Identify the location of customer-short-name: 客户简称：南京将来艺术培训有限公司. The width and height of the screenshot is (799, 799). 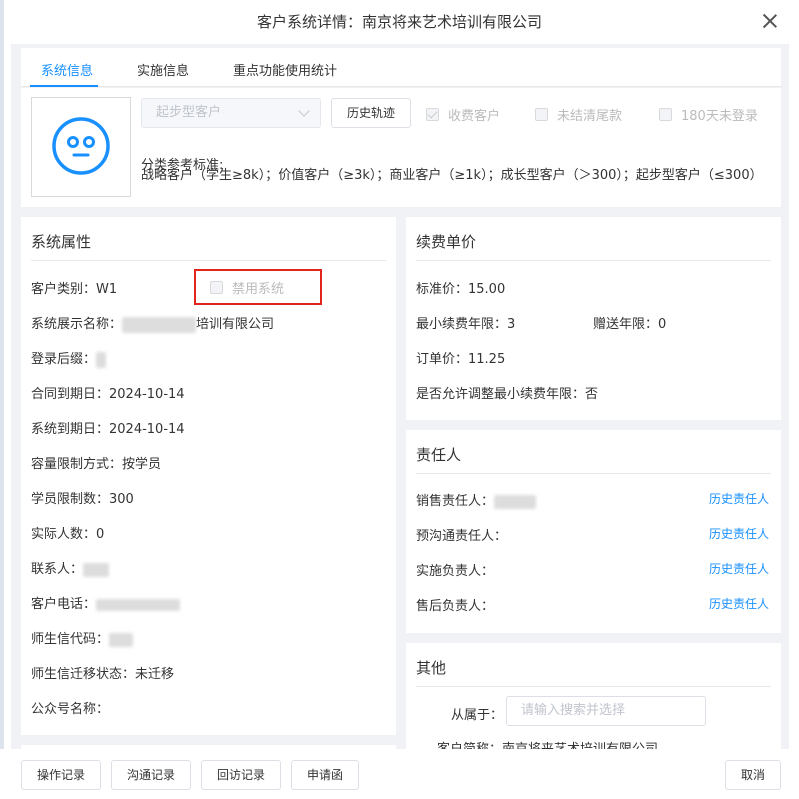
(547, 743).